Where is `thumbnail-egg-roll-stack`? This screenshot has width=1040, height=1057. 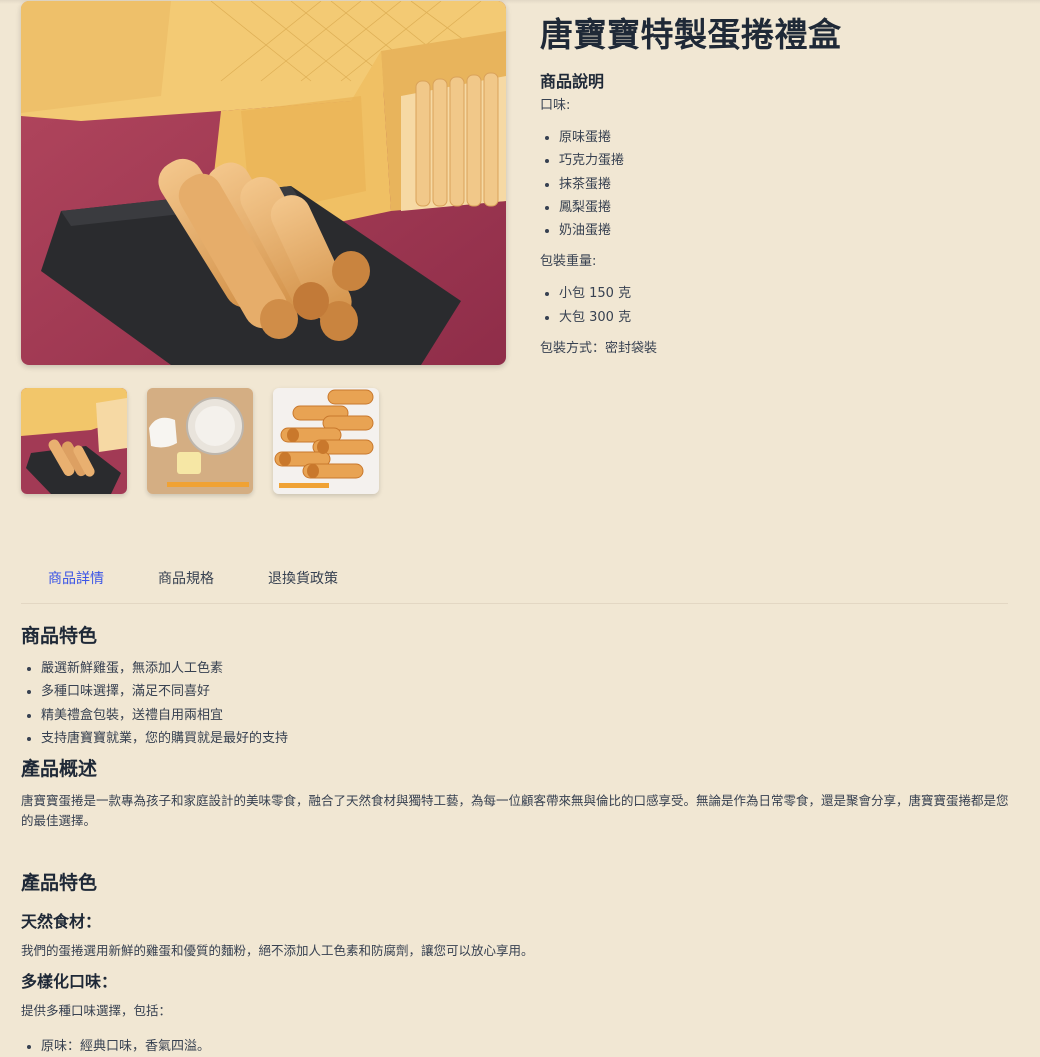 thumbnail-egg-roll-stack is located at coordinates (326, 441).